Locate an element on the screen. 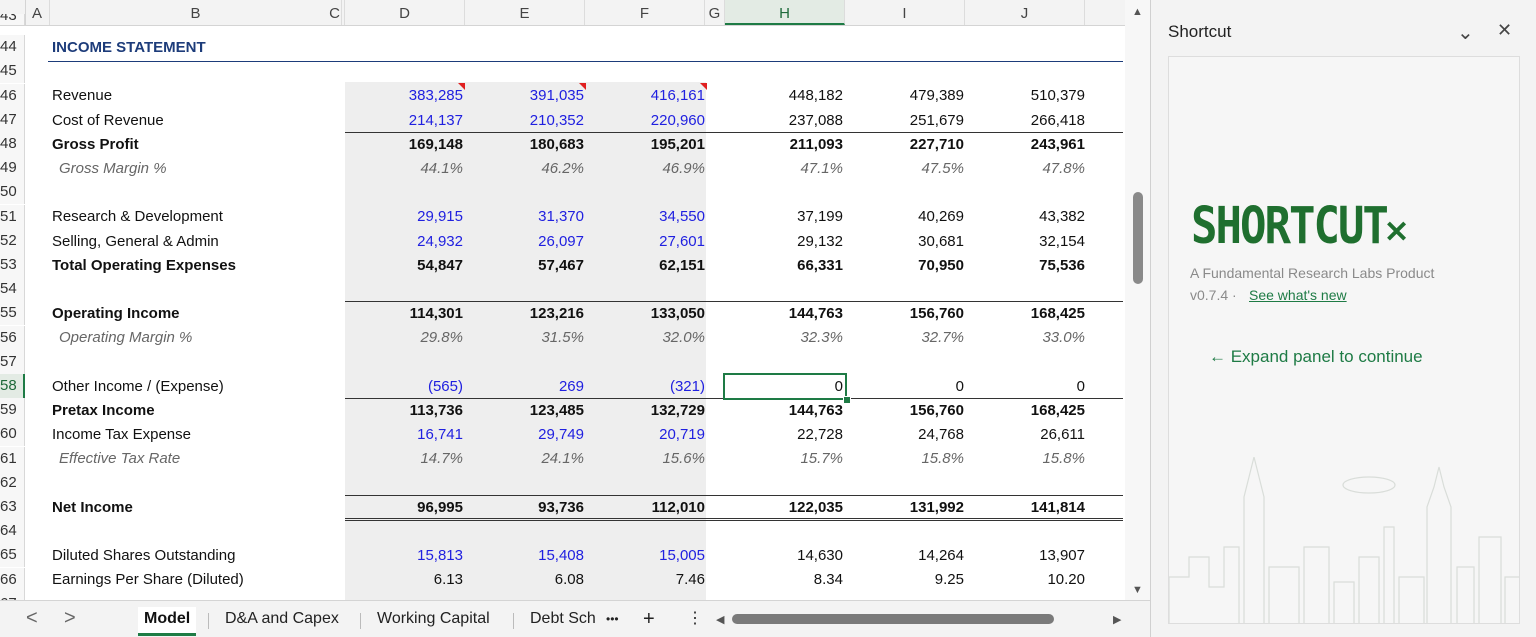 The height and width of the screenshot is (637, 1536). row-header-64: 64 is located at coordinates (12, 531).